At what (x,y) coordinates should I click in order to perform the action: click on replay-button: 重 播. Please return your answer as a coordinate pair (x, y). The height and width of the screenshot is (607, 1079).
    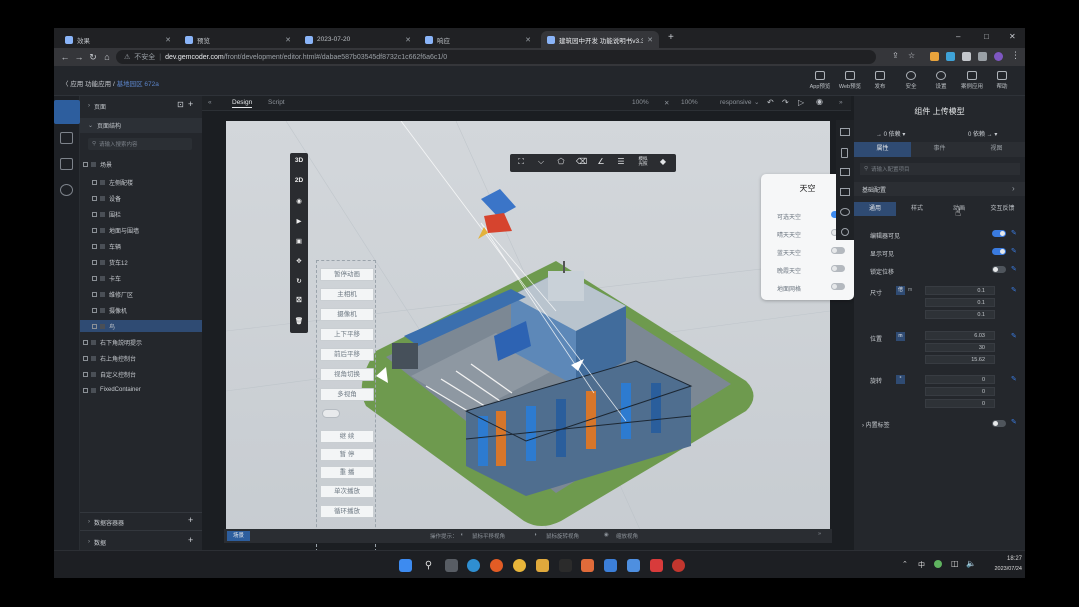
    Looking at the image, I should click on (347, 472).